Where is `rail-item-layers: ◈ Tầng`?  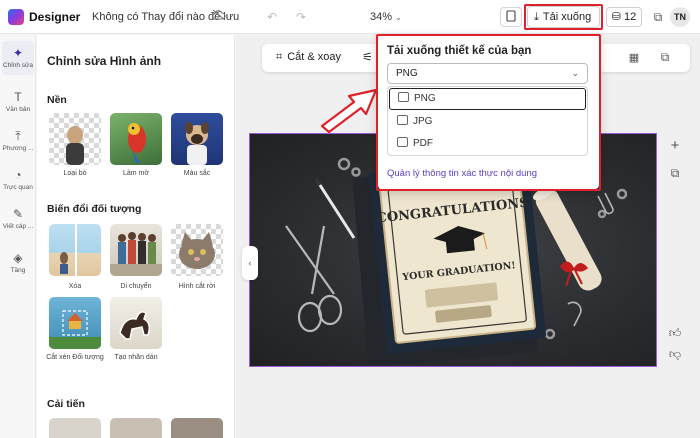 rail-item-layers: ◈ Tầng is located at coordinates (18, 262).